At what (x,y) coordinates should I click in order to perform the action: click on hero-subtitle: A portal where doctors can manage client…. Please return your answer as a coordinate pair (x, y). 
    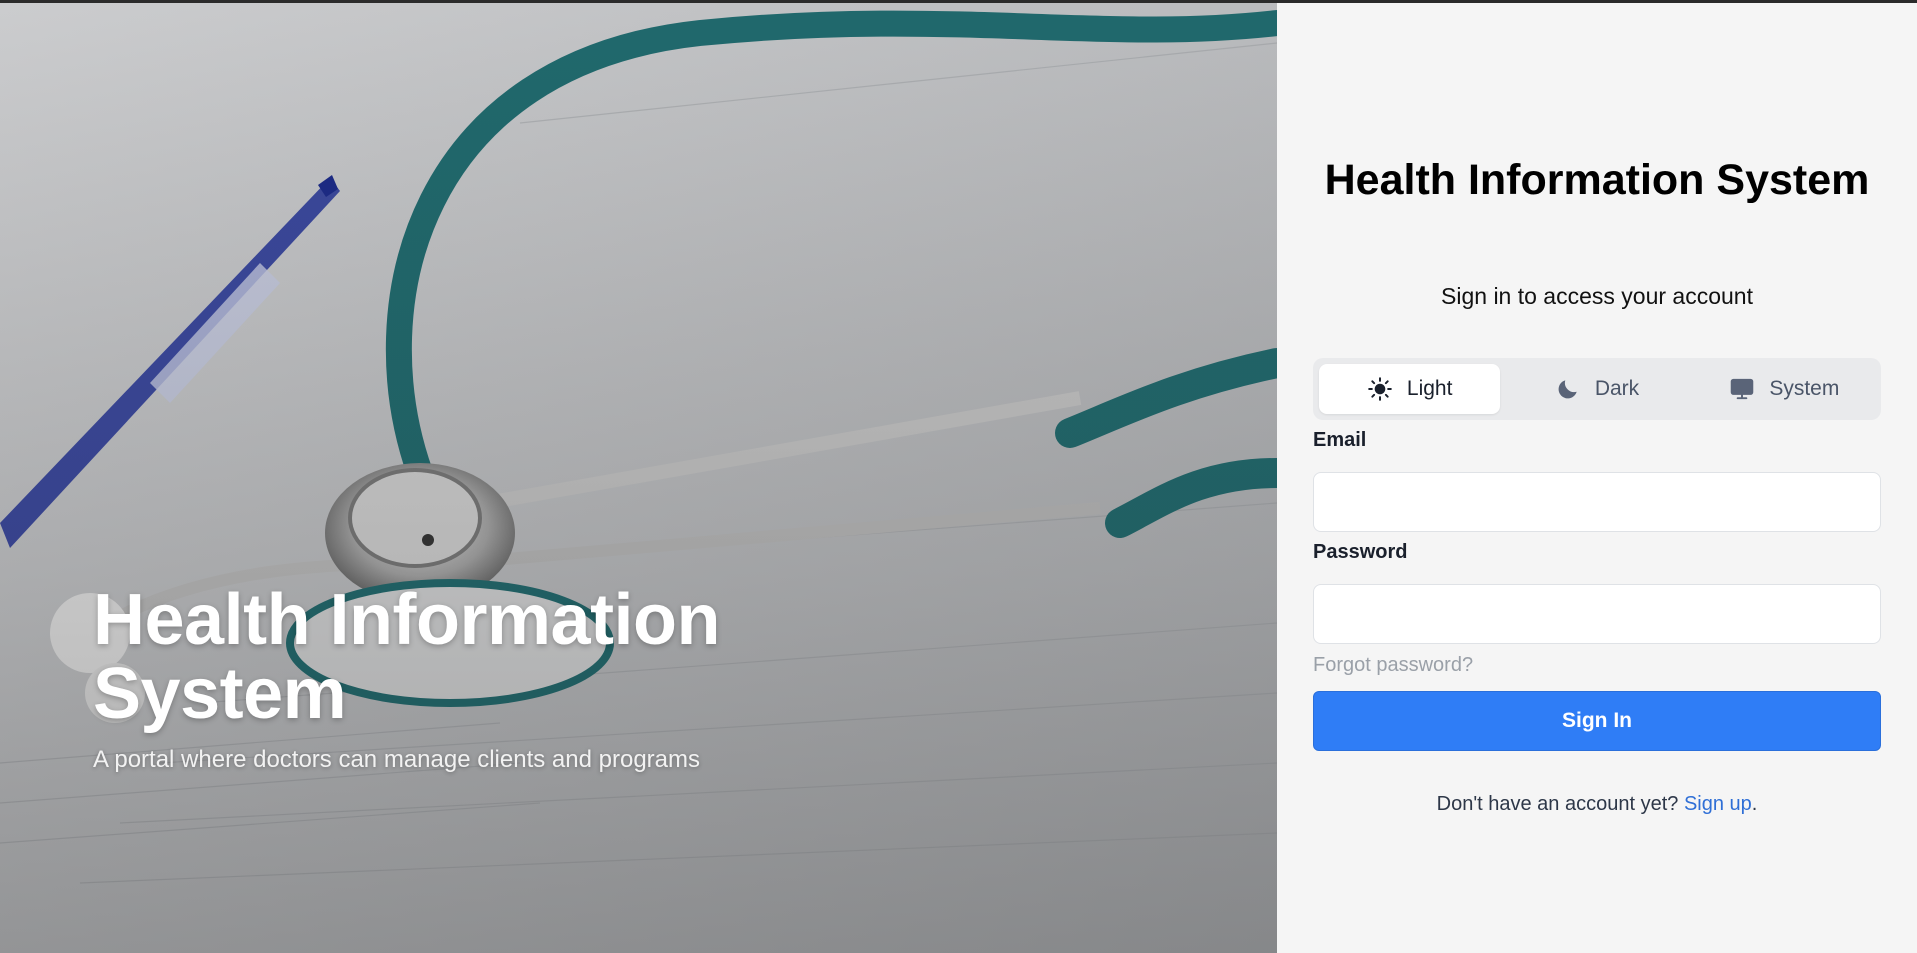
    Looking at the image, I should click on (396, 759).